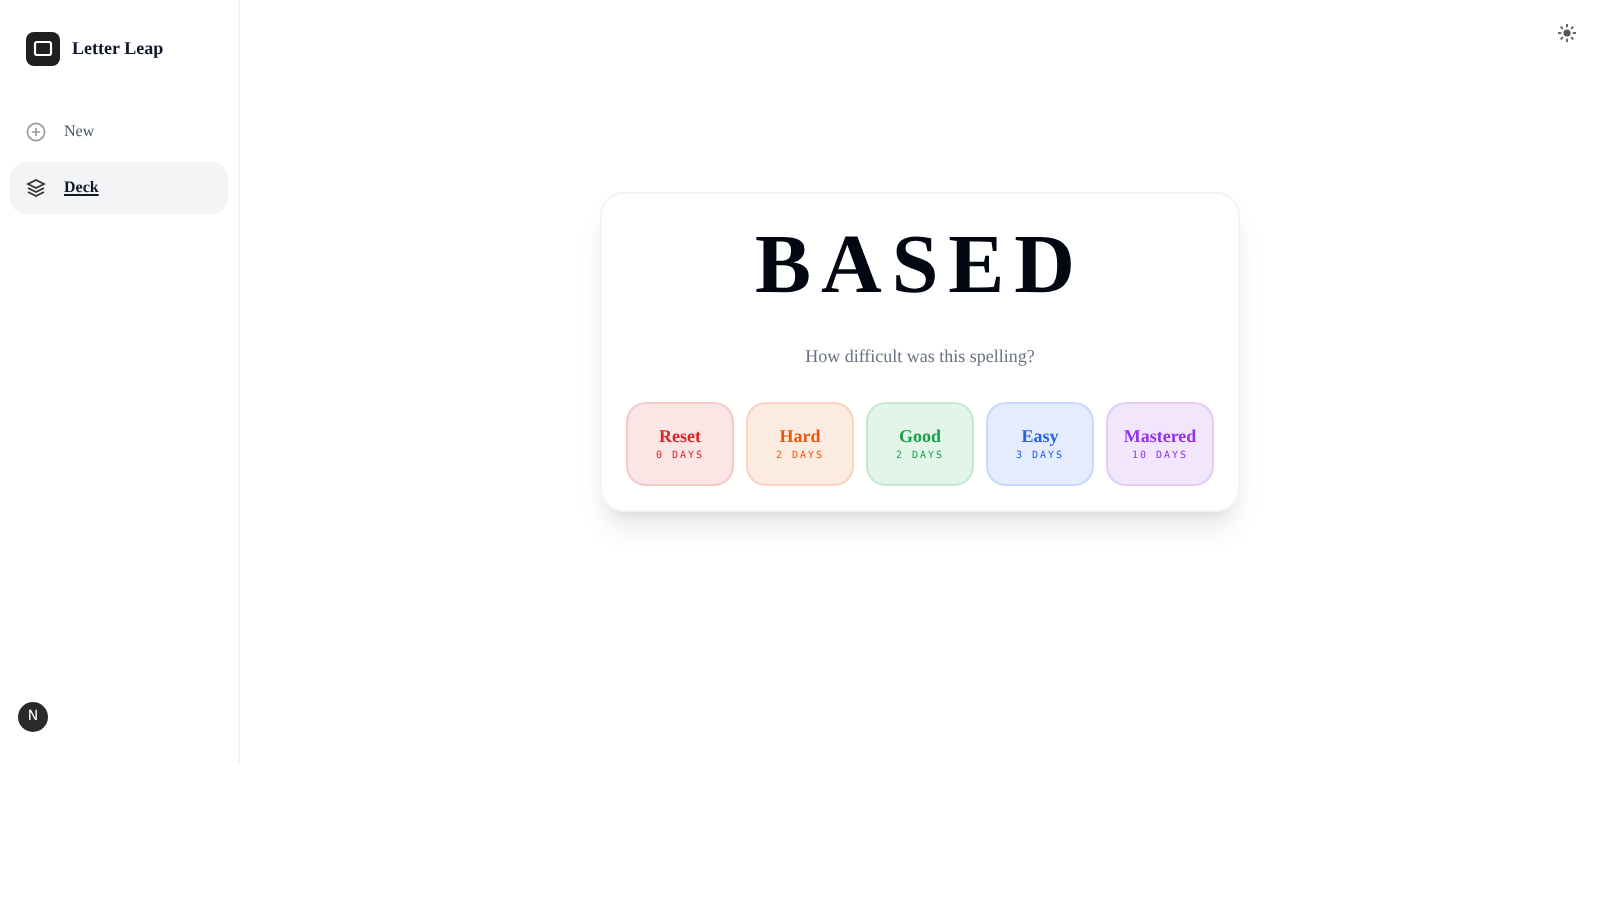 This screenshot has height=900, width=1600. I want to click on nav-item: Deck, so click(119, 188).